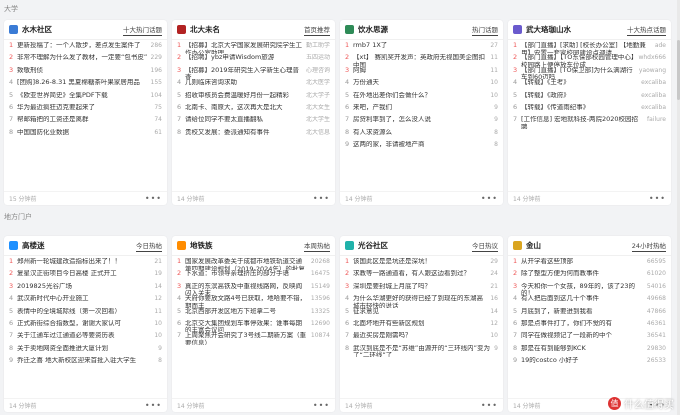 The height and width of the screenshot is (415, 680). What do you see at coordinates (244, 96) in the screenshot?
I see `item-title: 招收审核员会费温暖好月份一起精彩` at bounding box center [244, 96].